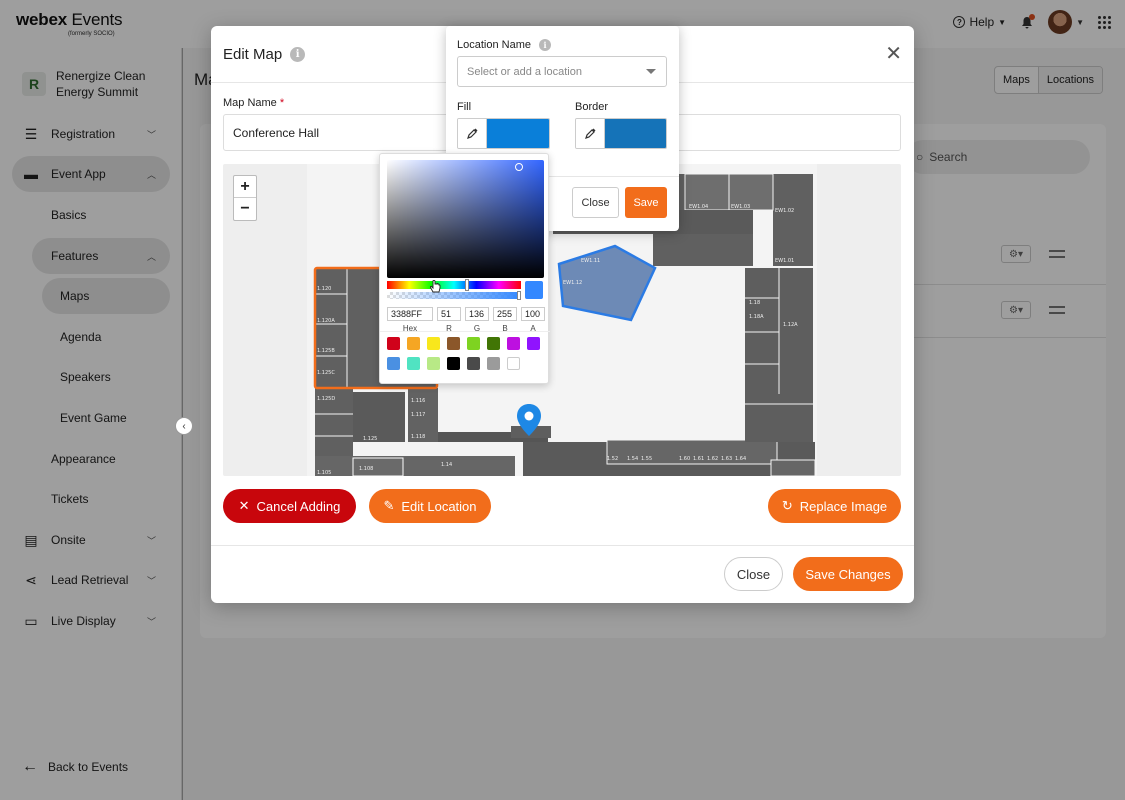 The image size is (1125, 800). I want to click on svg-text: 1.18, so click(754, 303).